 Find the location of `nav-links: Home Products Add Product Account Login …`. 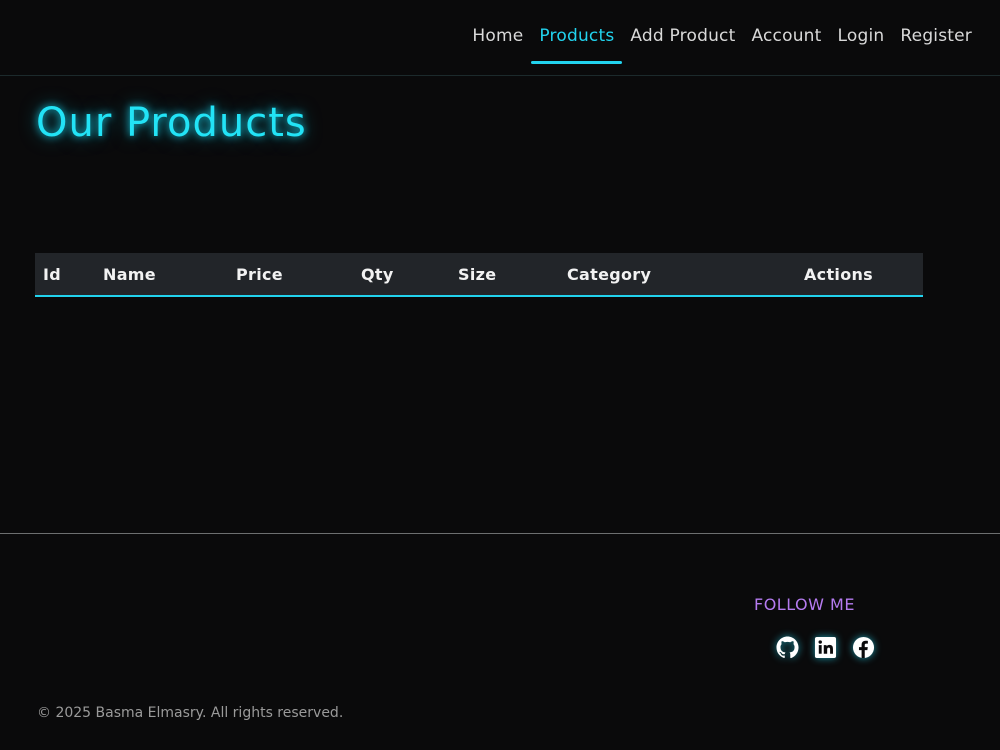

nav-links: Home Products Add Product Account Login … is located at coordinates (722, 44).